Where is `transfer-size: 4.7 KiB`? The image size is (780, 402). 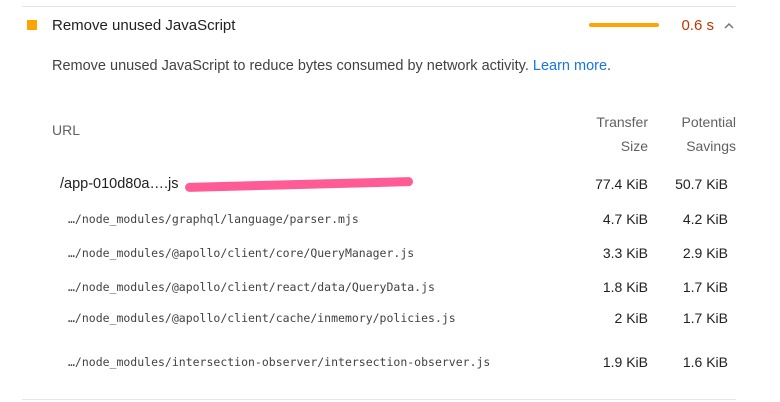 transfer-size: 4.7 KiB is located at coordinates (625, 219).